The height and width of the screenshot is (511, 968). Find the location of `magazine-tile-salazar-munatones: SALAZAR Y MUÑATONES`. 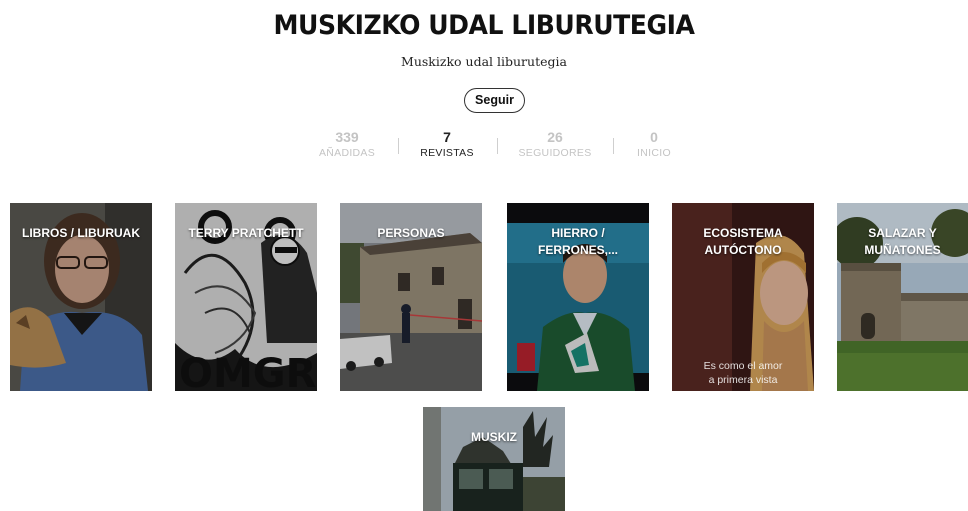

magazine-tile-salazar-munatones: SALAZAR Y MUÑATONES is located at coordinates (902, 297).